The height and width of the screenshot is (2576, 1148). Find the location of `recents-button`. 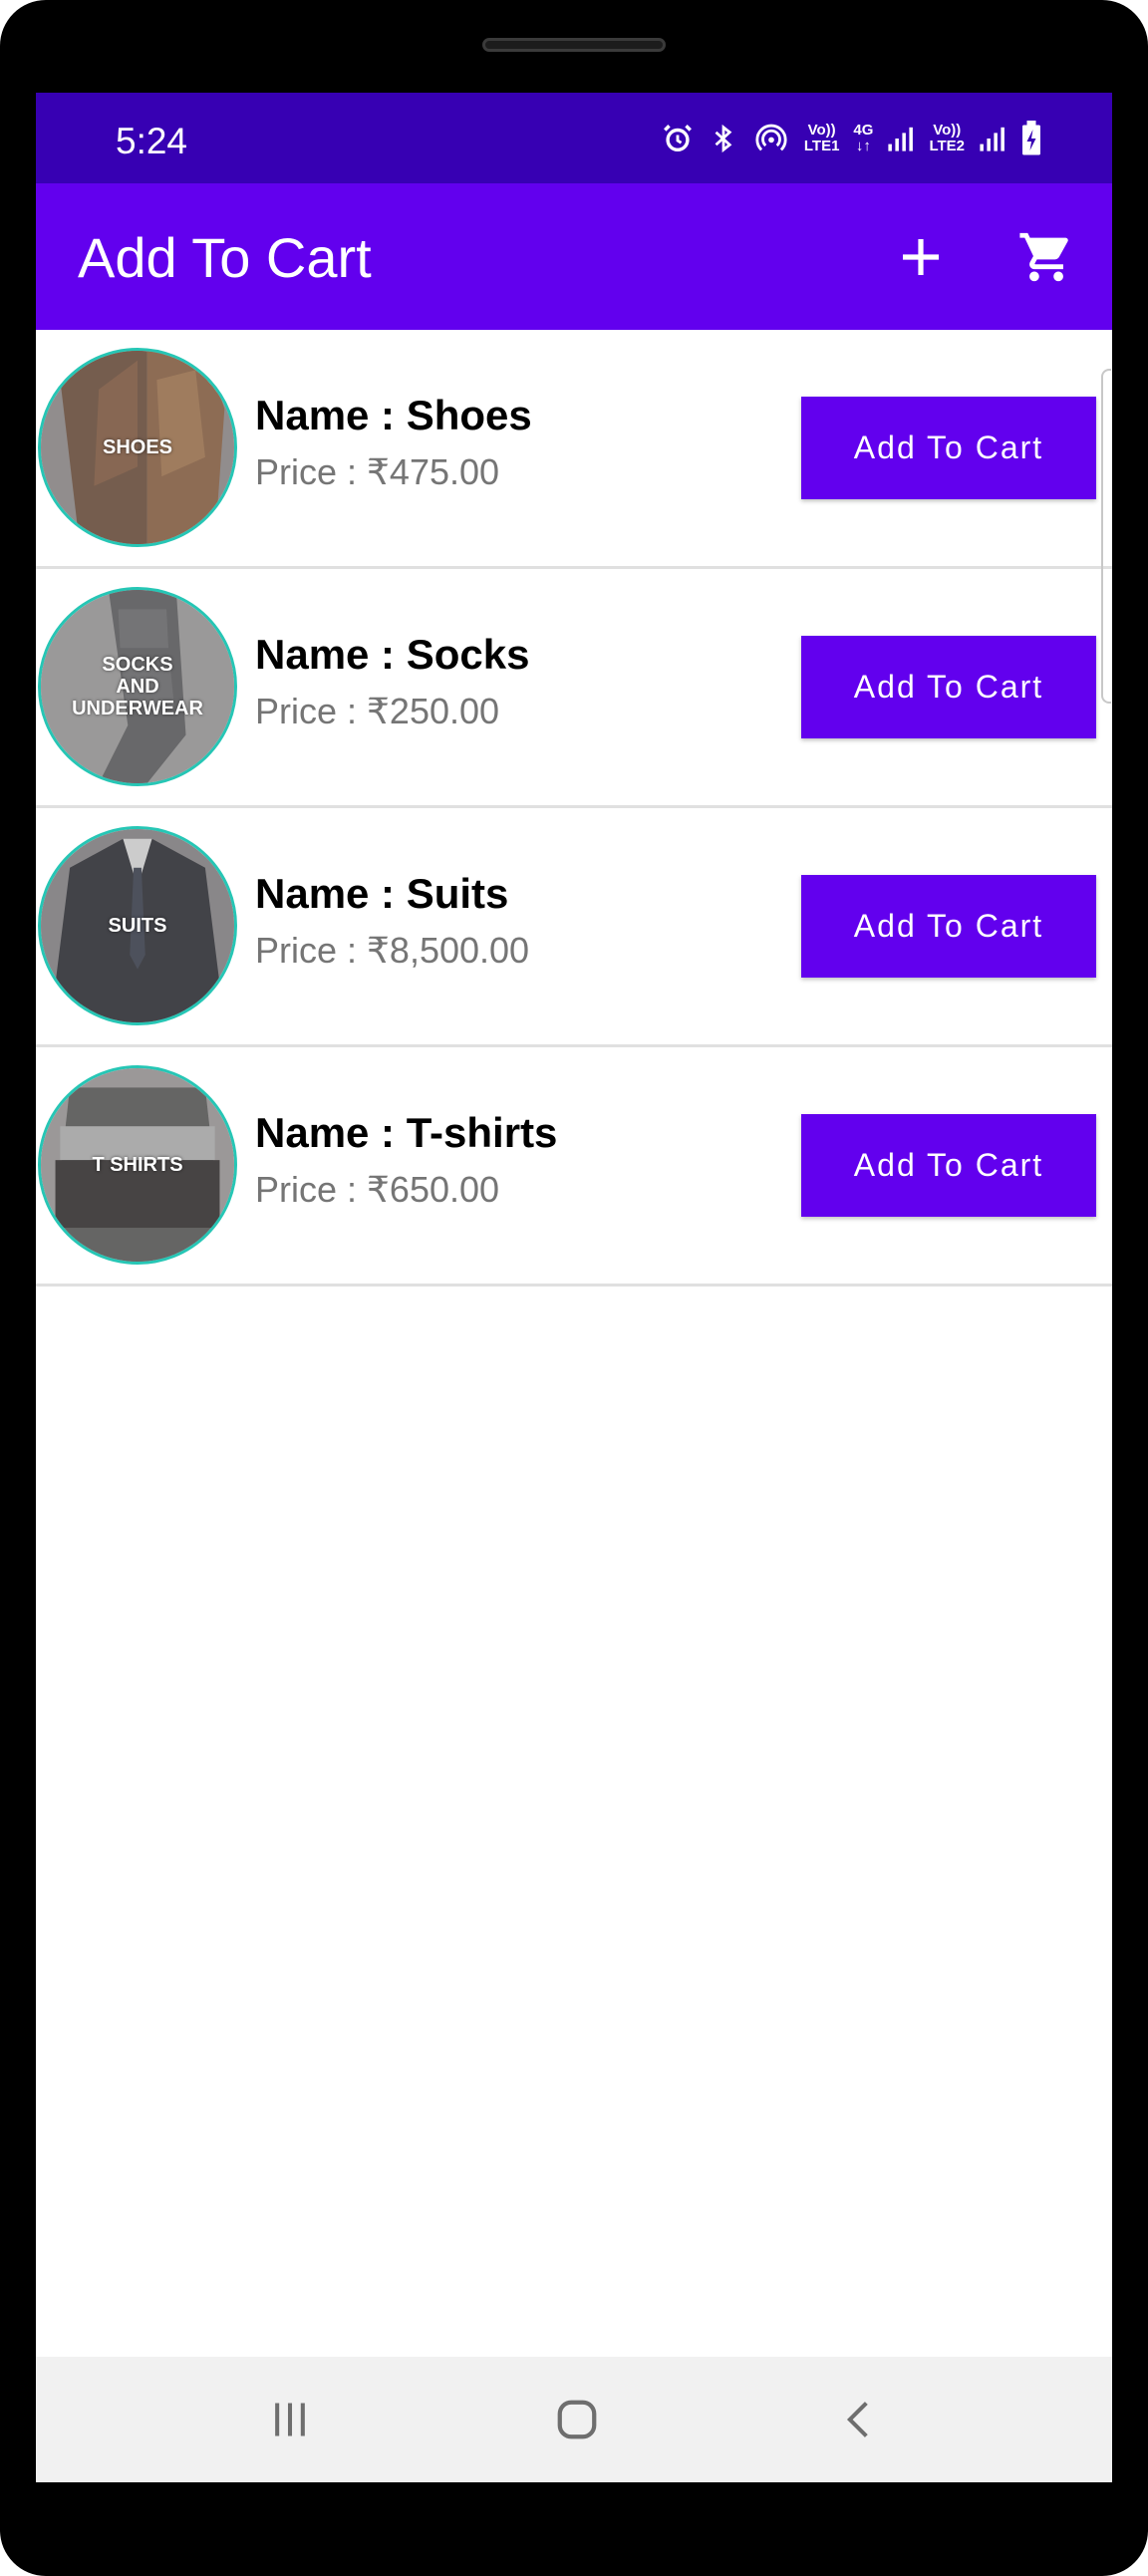

recents-button is located at coordinates (290, 2419).